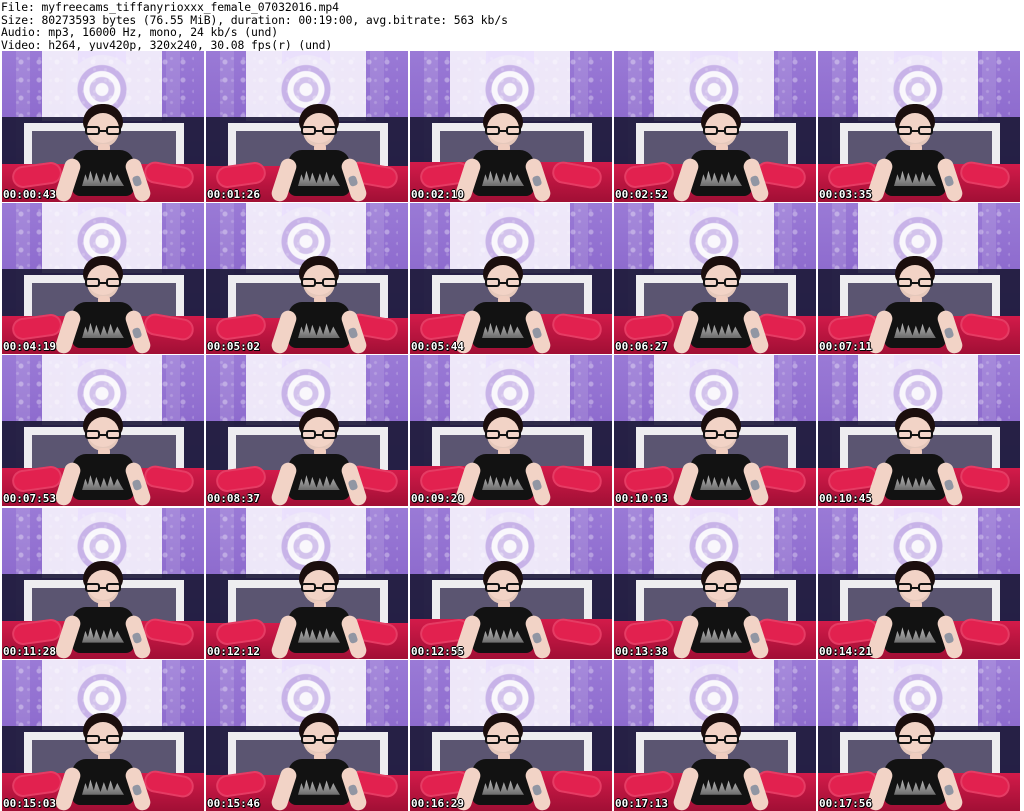 The width and height of the screenshot is (1024, 811). I want to click on thumbnail-timestamp: 00:17:56, so click(845, 803).